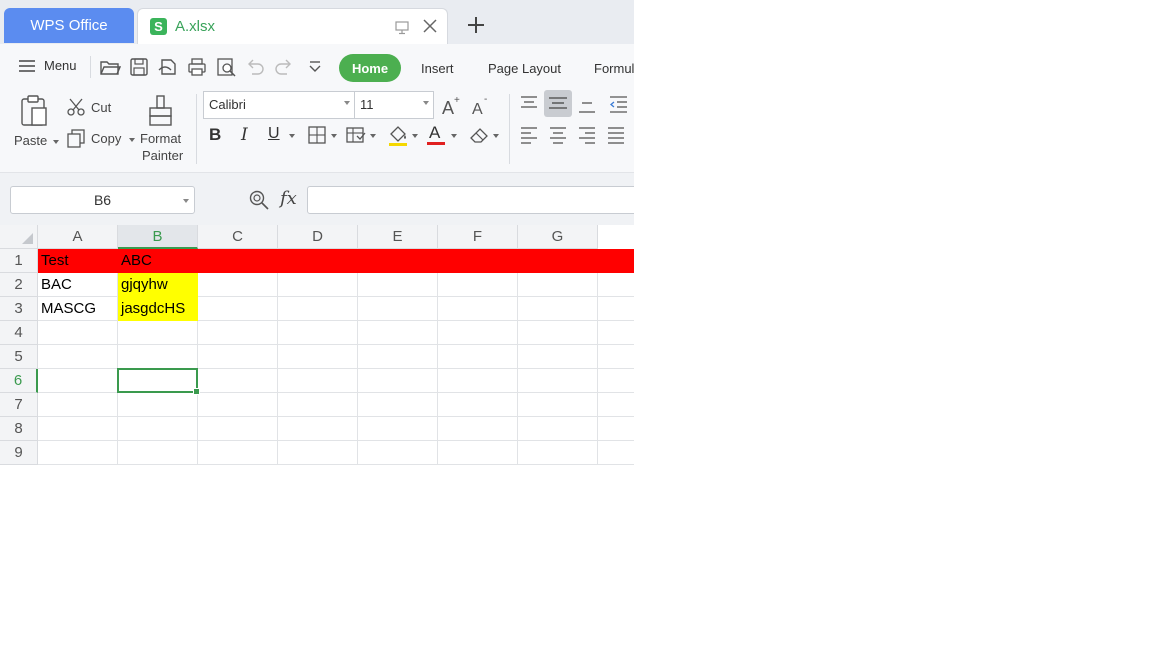 The width and height of the screenshot is (1152, 648). Describe the element at coordinates (158, 333) in the screenshot. I see `cell-b4` at that location.